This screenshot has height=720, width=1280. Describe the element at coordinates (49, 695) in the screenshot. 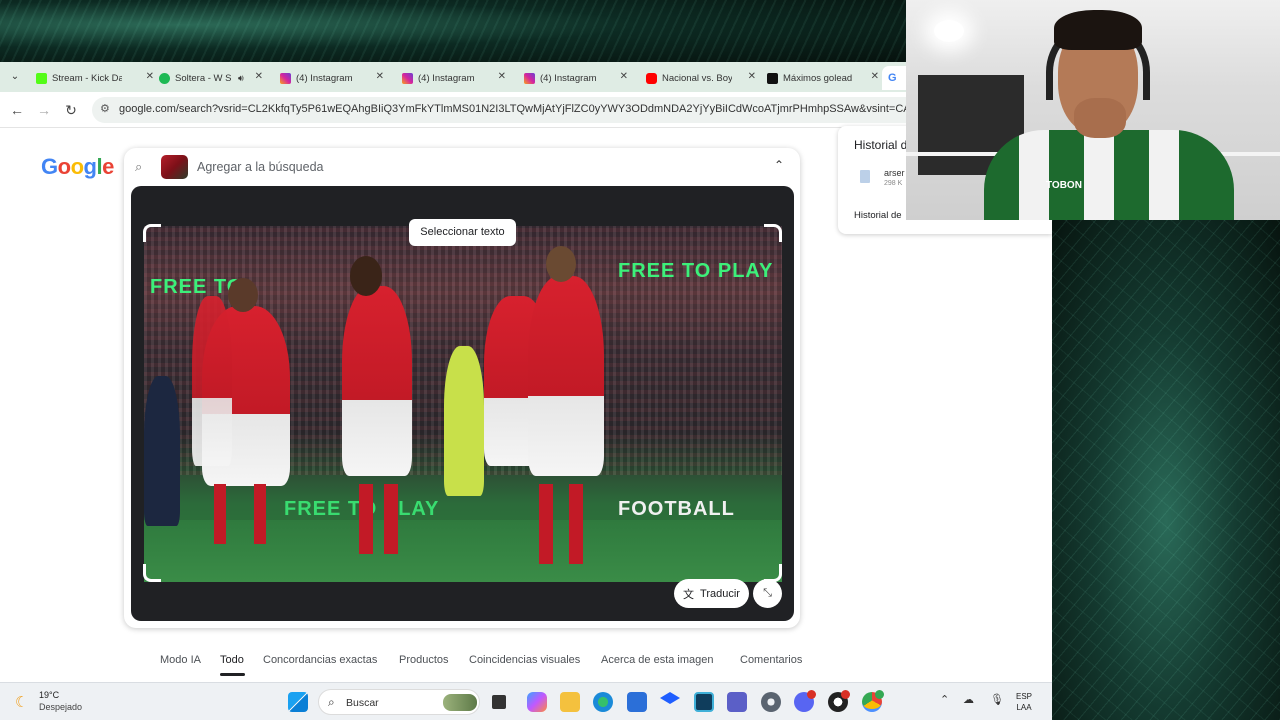

I see `weather-temp: 19°C` at that location.